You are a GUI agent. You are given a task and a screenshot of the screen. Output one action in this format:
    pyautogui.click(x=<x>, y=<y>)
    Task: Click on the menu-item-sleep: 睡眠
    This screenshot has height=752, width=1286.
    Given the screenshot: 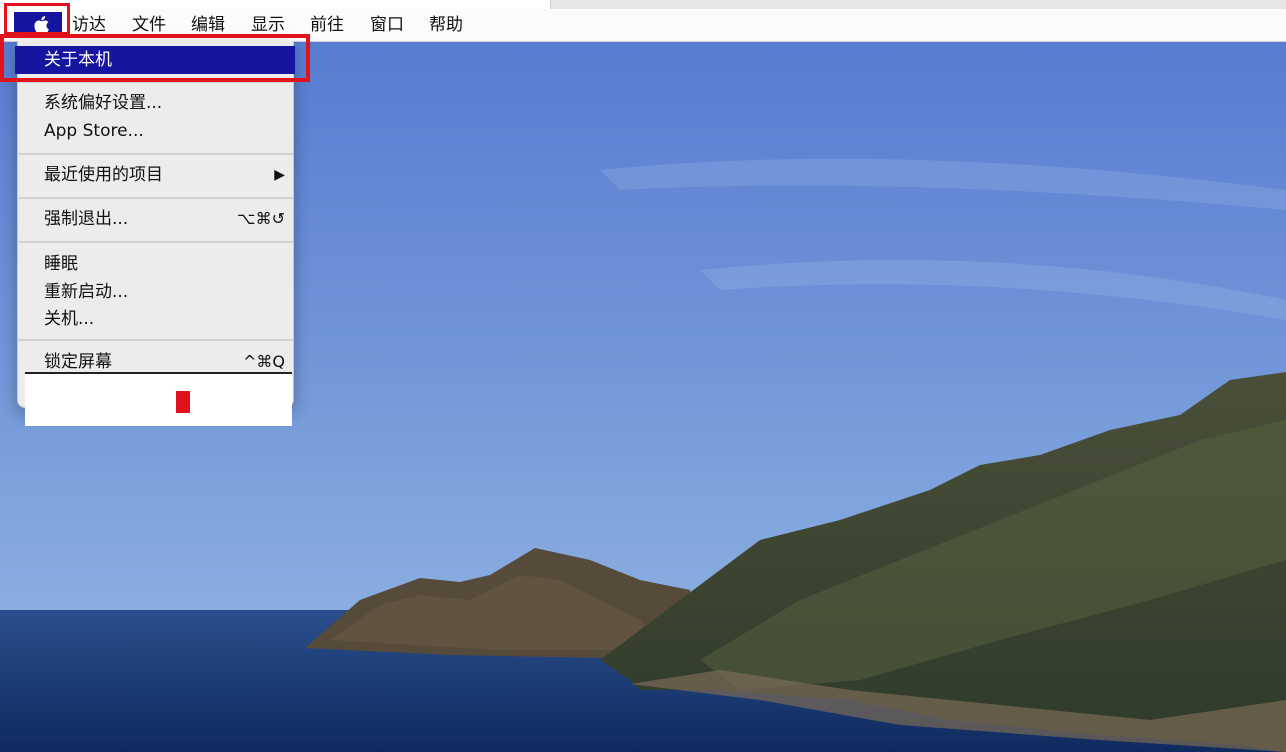 What is the action you would take?
    pyautogui.click(x=61, y=264)
    